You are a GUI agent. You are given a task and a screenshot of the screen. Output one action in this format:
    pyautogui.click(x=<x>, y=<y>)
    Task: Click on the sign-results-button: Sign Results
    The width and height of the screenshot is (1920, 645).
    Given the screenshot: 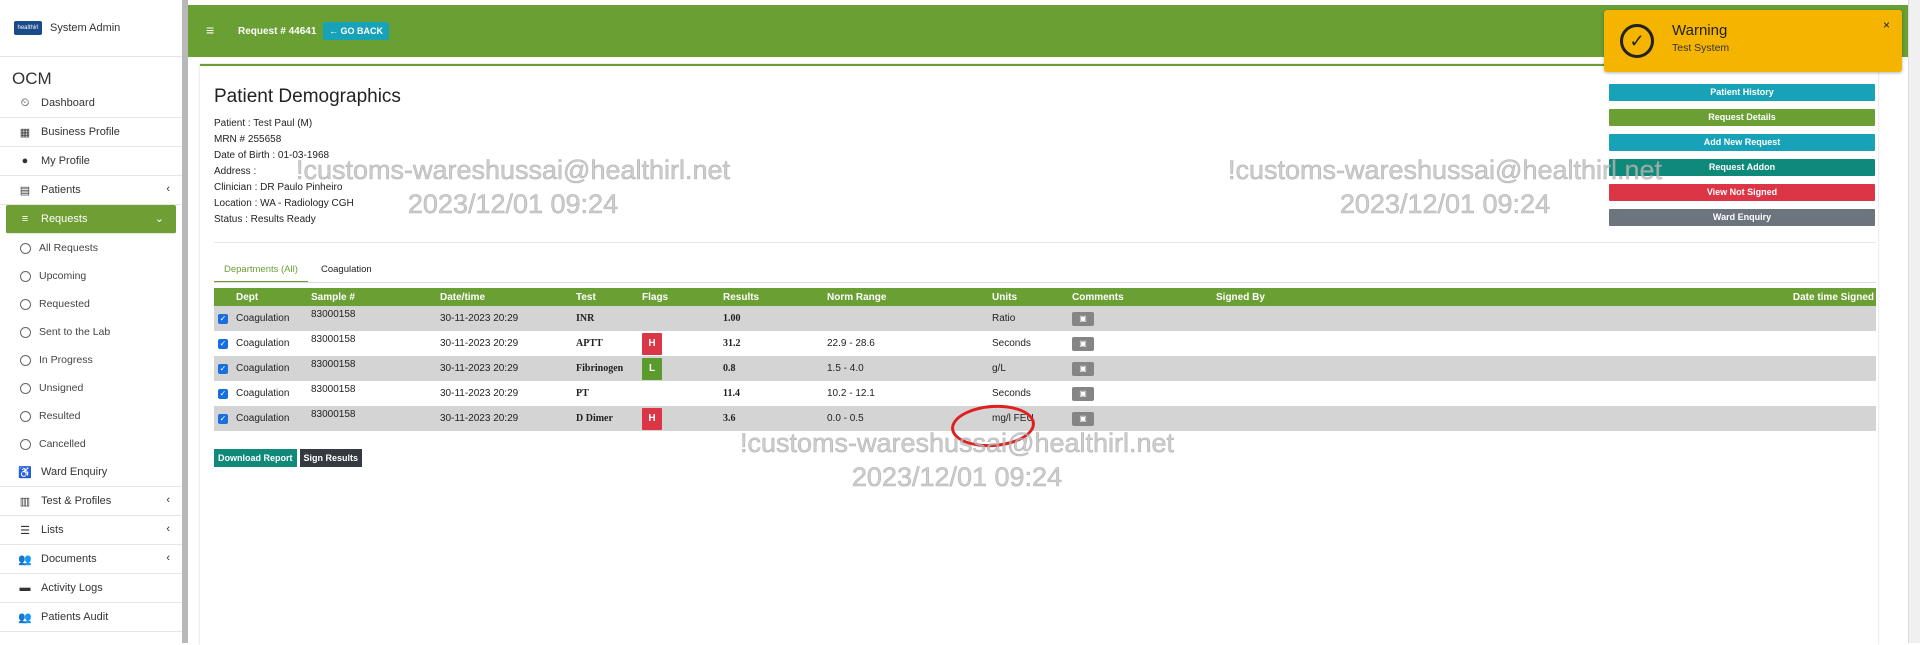 What is the action you would take?
    pyautogui.click(x=331, y=458)
    